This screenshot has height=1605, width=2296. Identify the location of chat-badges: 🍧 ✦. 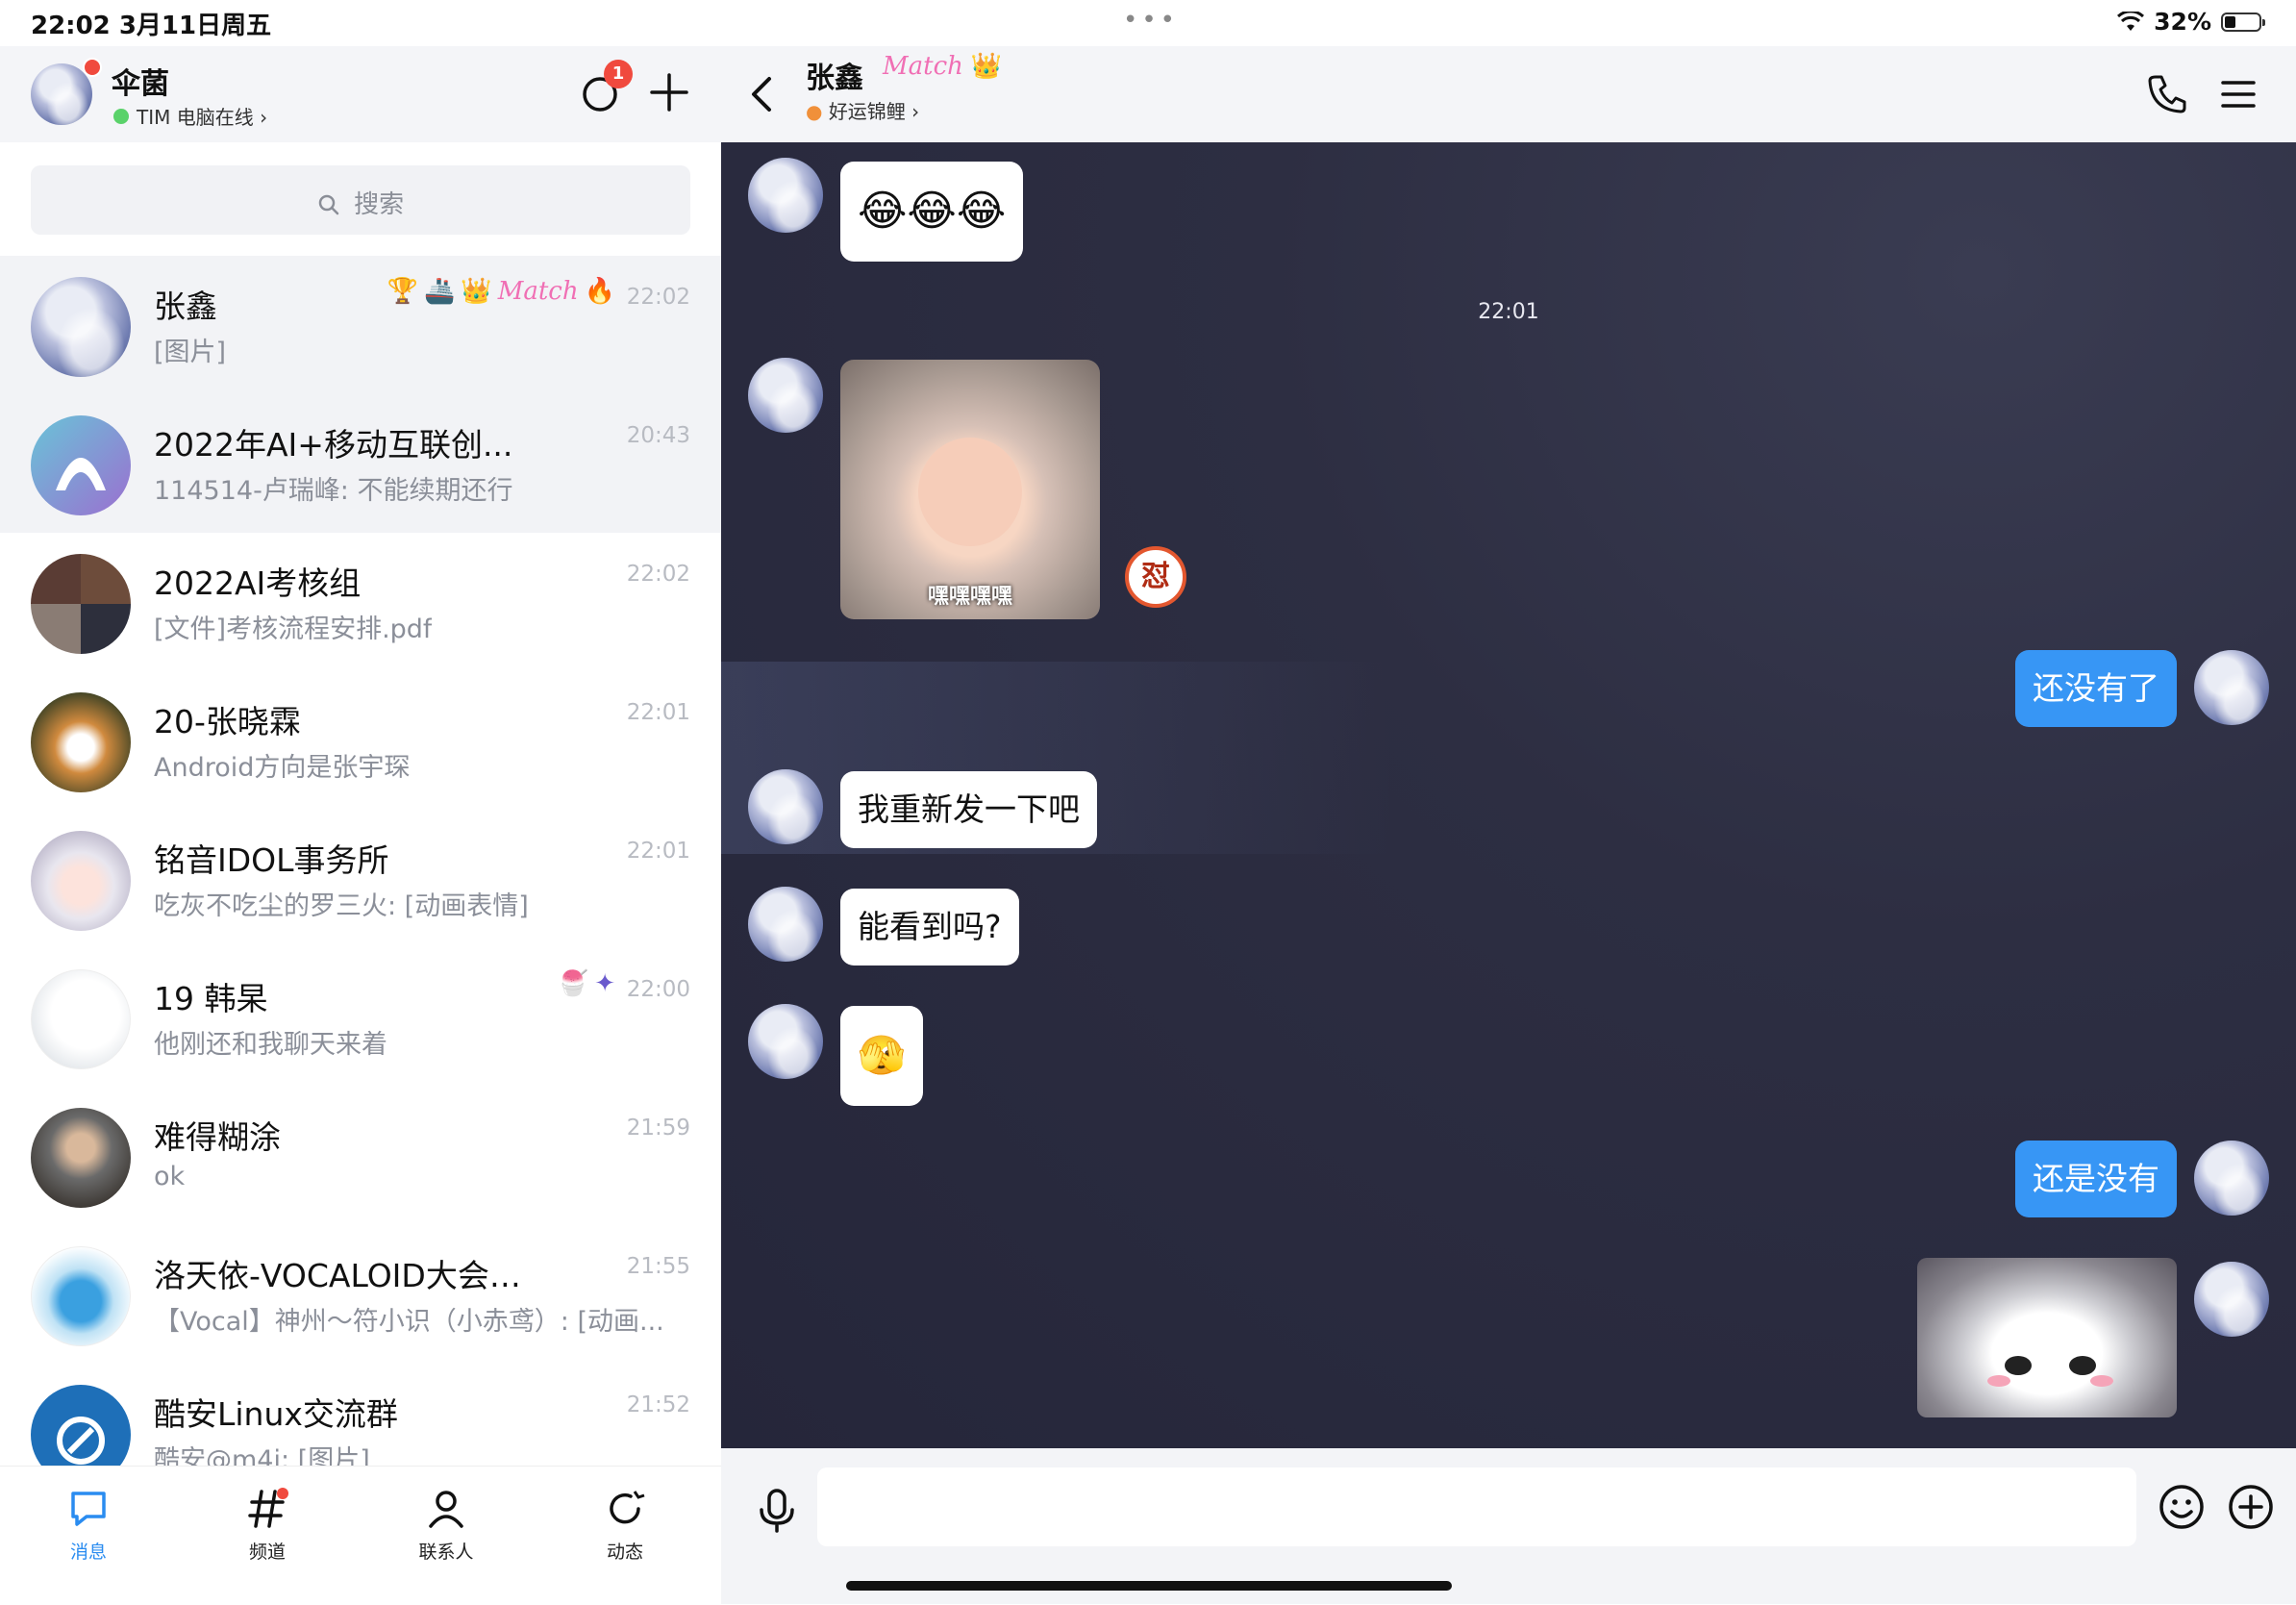
(586, 983).